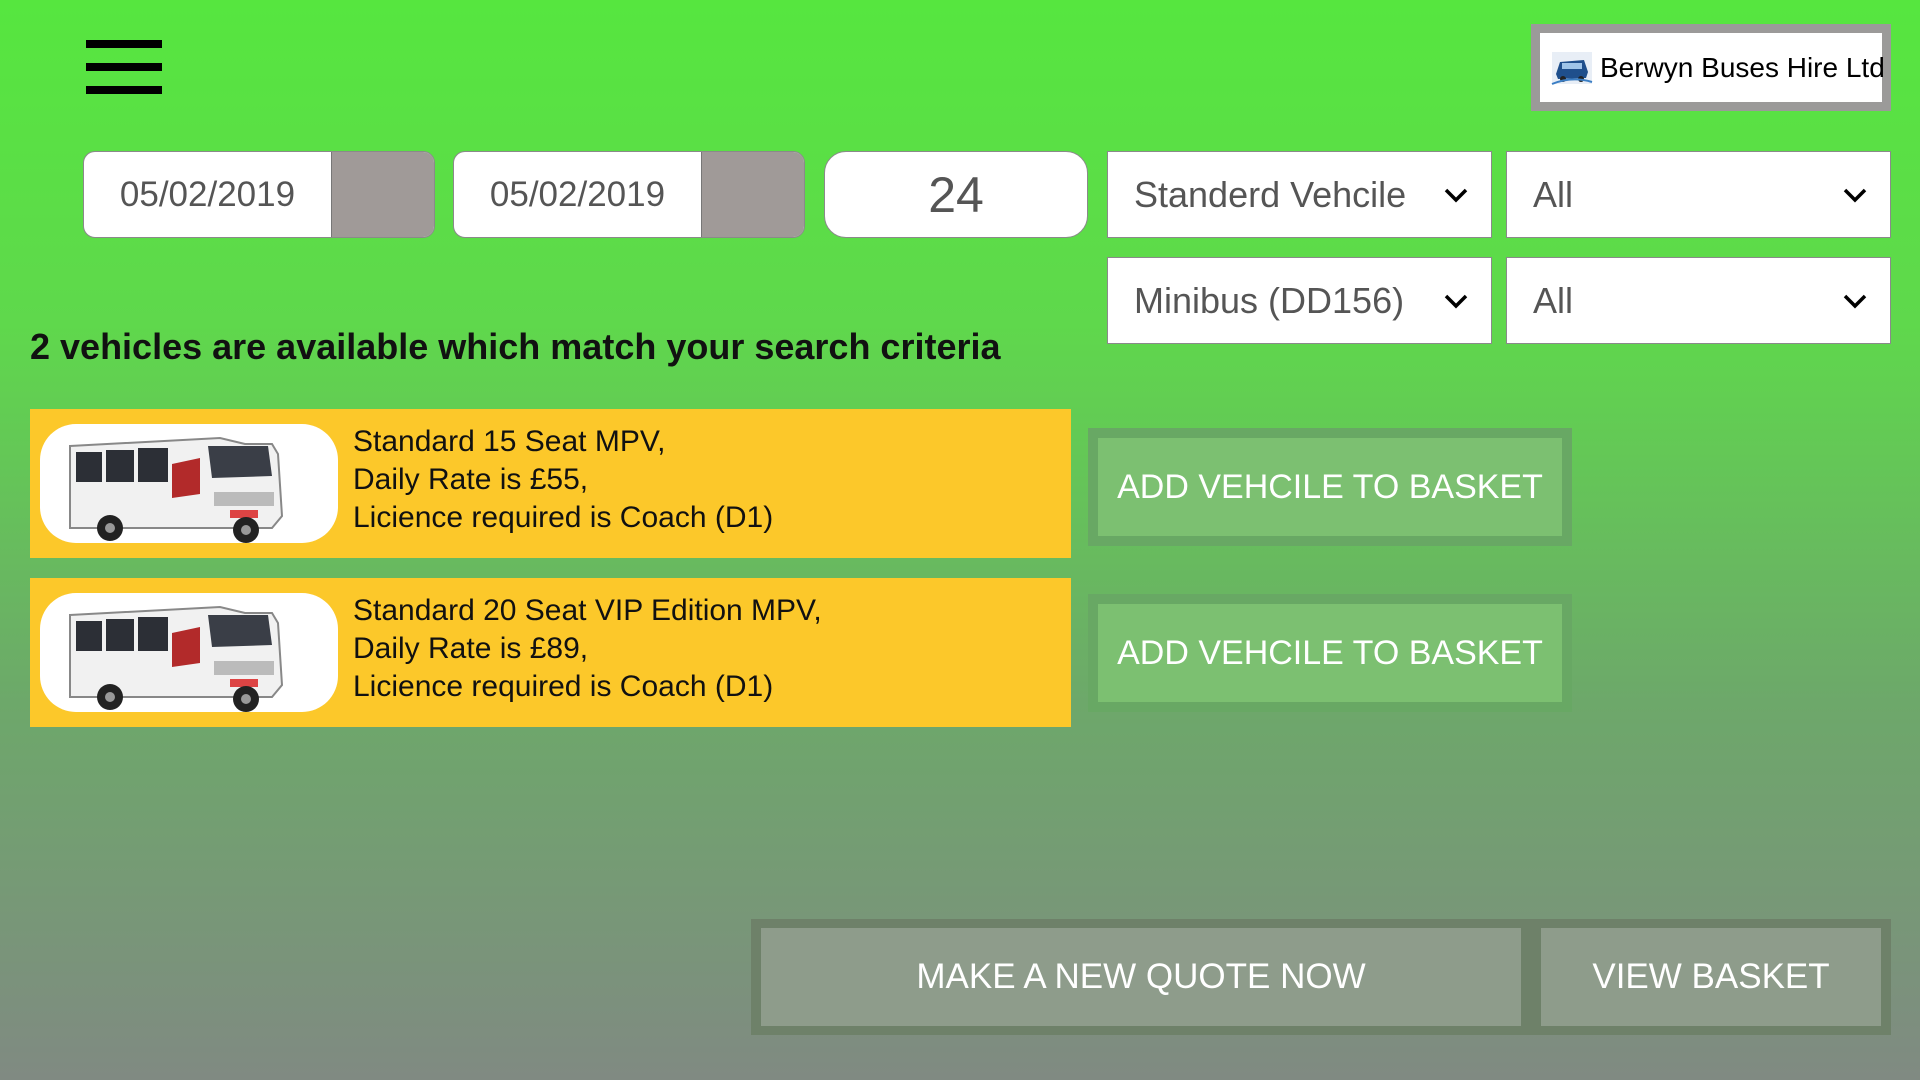 This screenshot has width=1920, height=1080. What do you see at coordinates (1269, 300) in the screenshot?
I see `vehicle-model-value: Minibus (DD156)` at bounding box center [1269, 300].